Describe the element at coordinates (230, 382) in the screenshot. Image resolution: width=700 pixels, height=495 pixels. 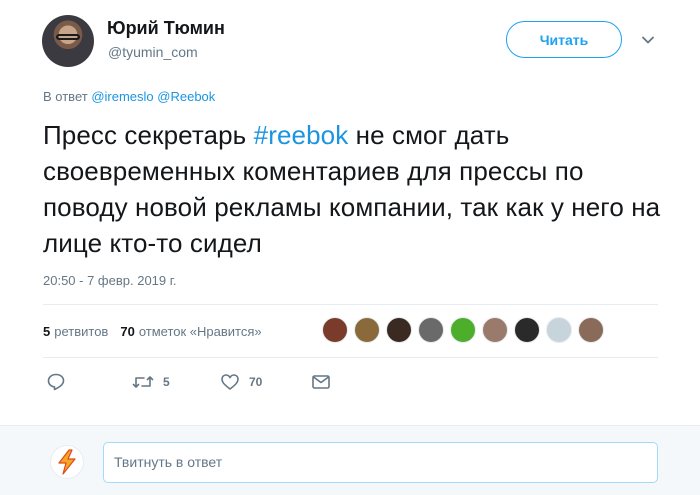
I see `heart-icon` at that location.